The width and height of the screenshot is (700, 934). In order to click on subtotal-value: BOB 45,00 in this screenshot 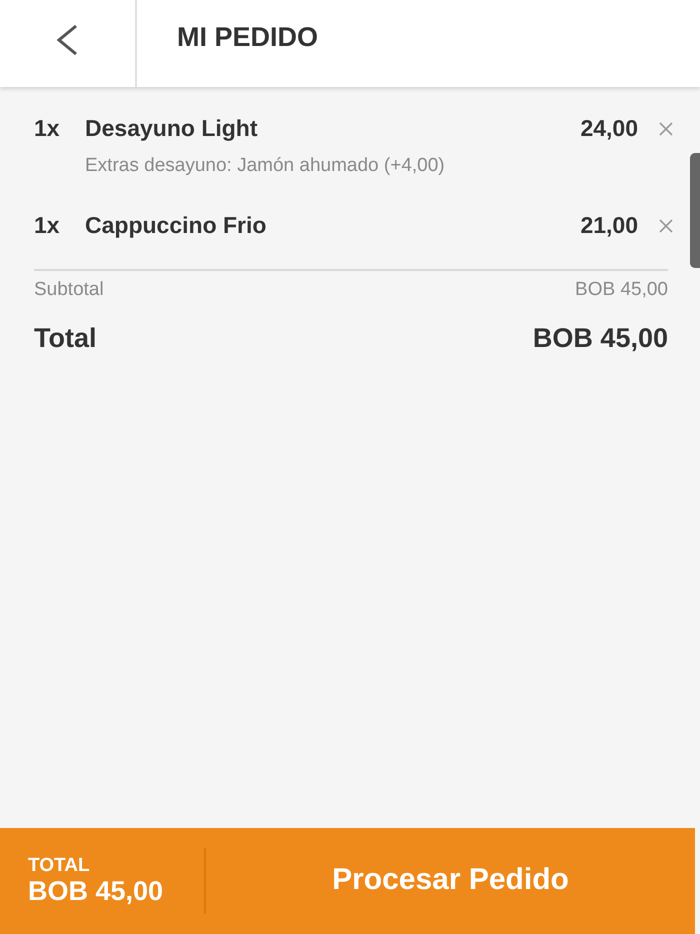, I will do `click(621, 290)`.